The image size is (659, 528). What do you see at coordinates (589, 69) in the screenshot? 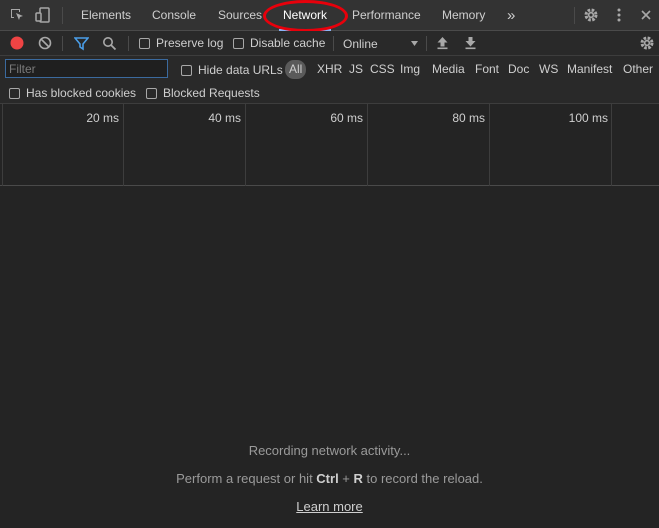
I see `type-filter-manifest: Manifest` at bounding box center [589, 69].